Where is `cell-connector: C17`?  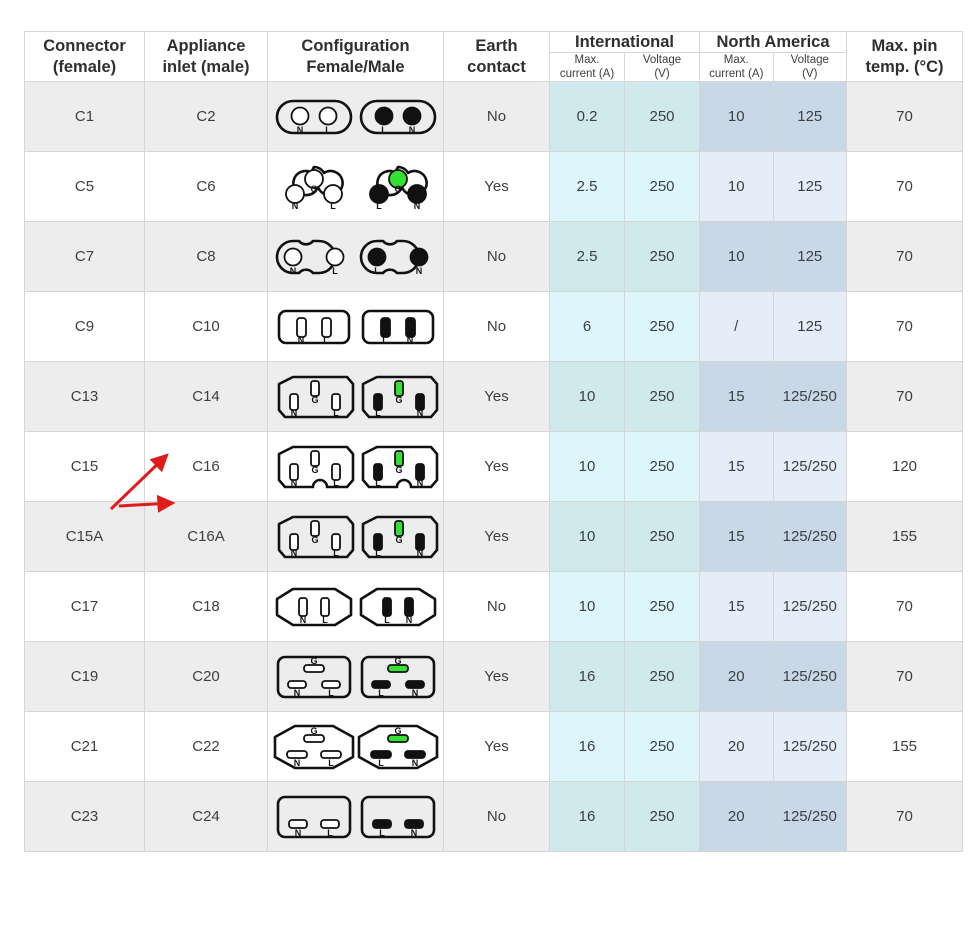 cell-connector: C17 is located at coordinates (84, 607).